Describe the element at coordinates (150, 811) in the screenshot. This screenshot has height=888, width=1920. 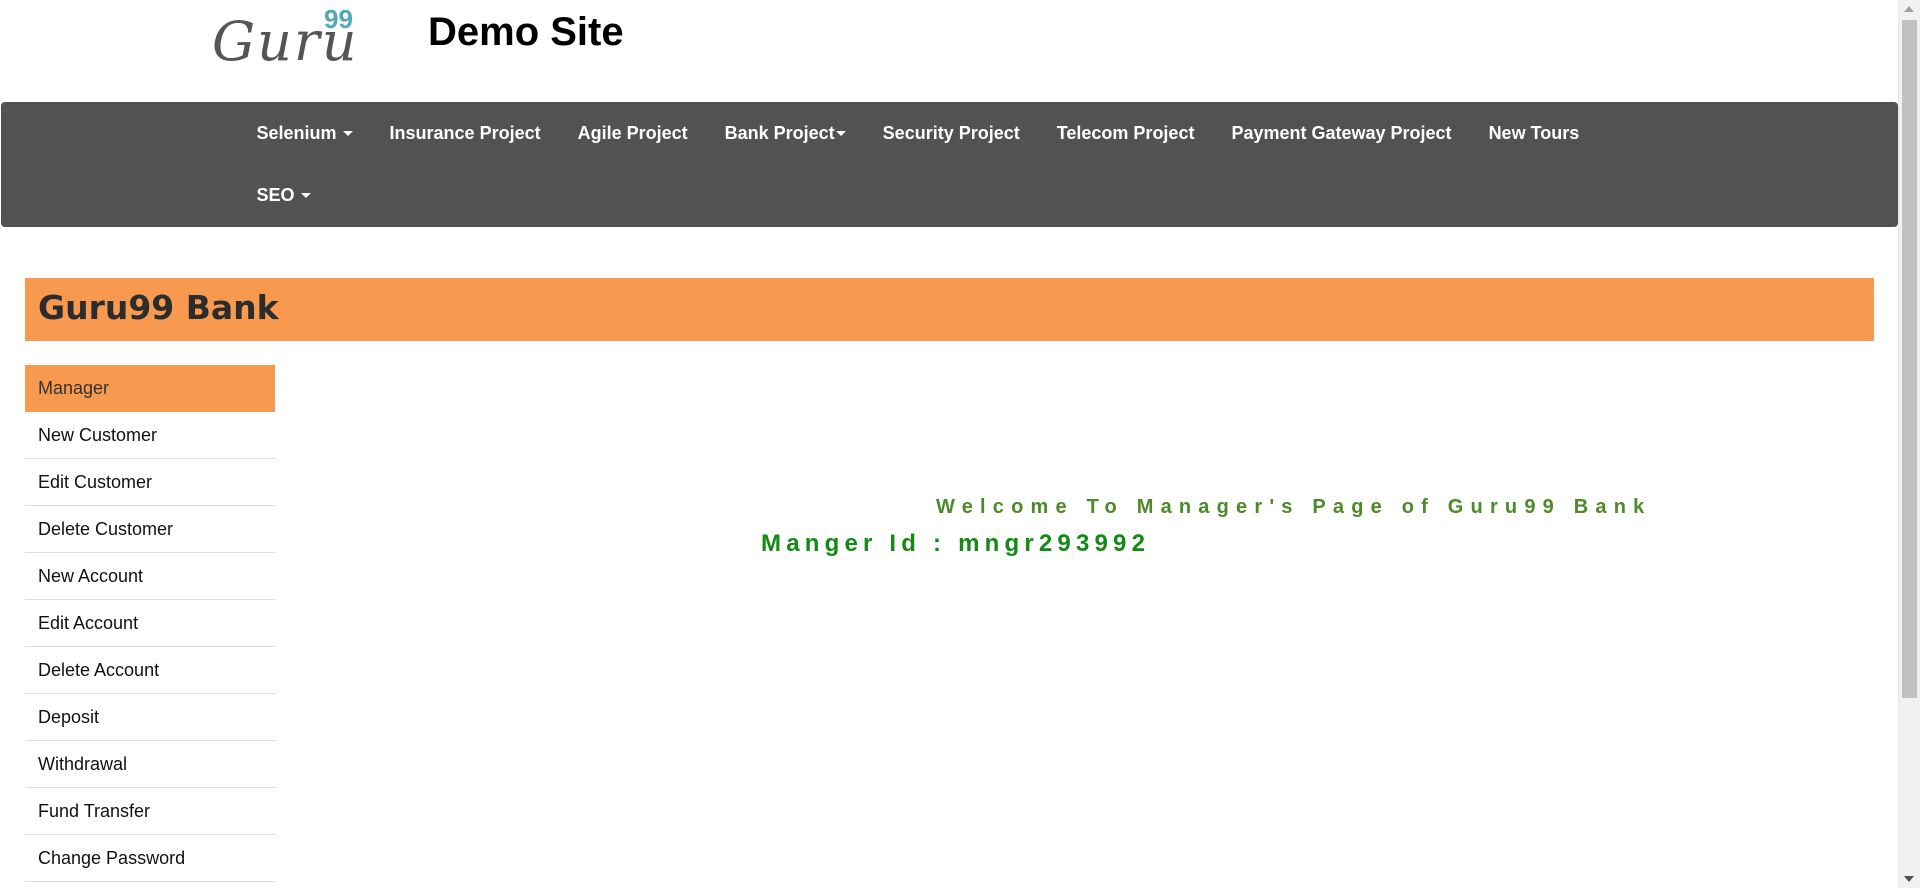
I see `sidebar-item-fund-transfer: Fund Transfer` at that location.